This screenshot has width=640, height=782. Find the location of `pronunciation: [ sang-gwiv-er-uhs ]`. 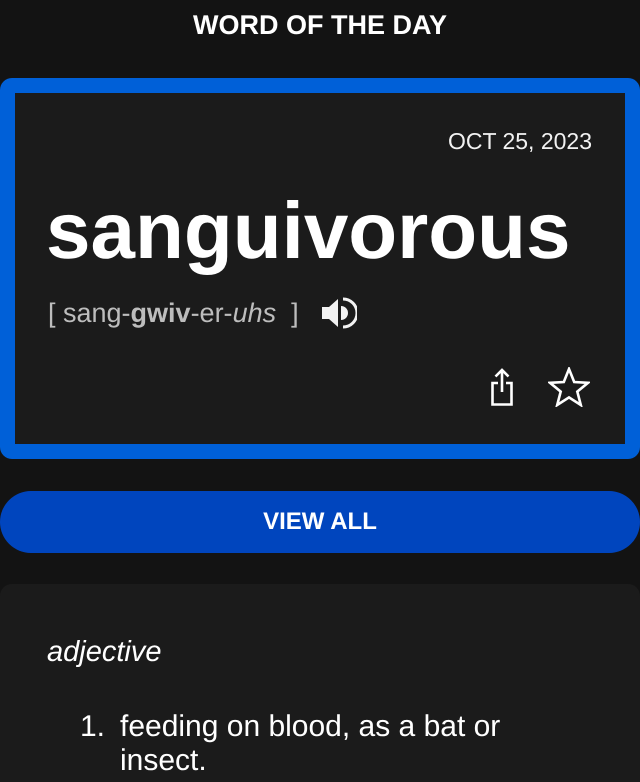

pronunciation: [ sang-gwiv-er-uhs ] is located at coordinates (173, 313).